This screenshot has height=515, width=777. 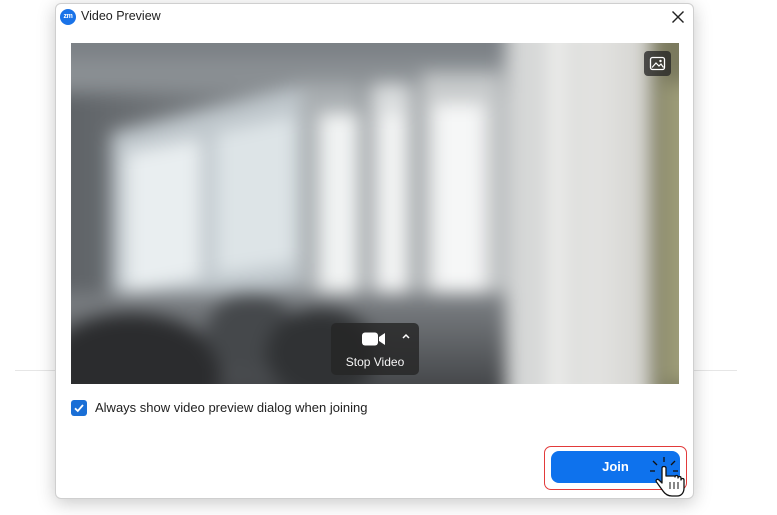 I want to click on stop-video-button: Stop Video, so click(x=375, y=349).